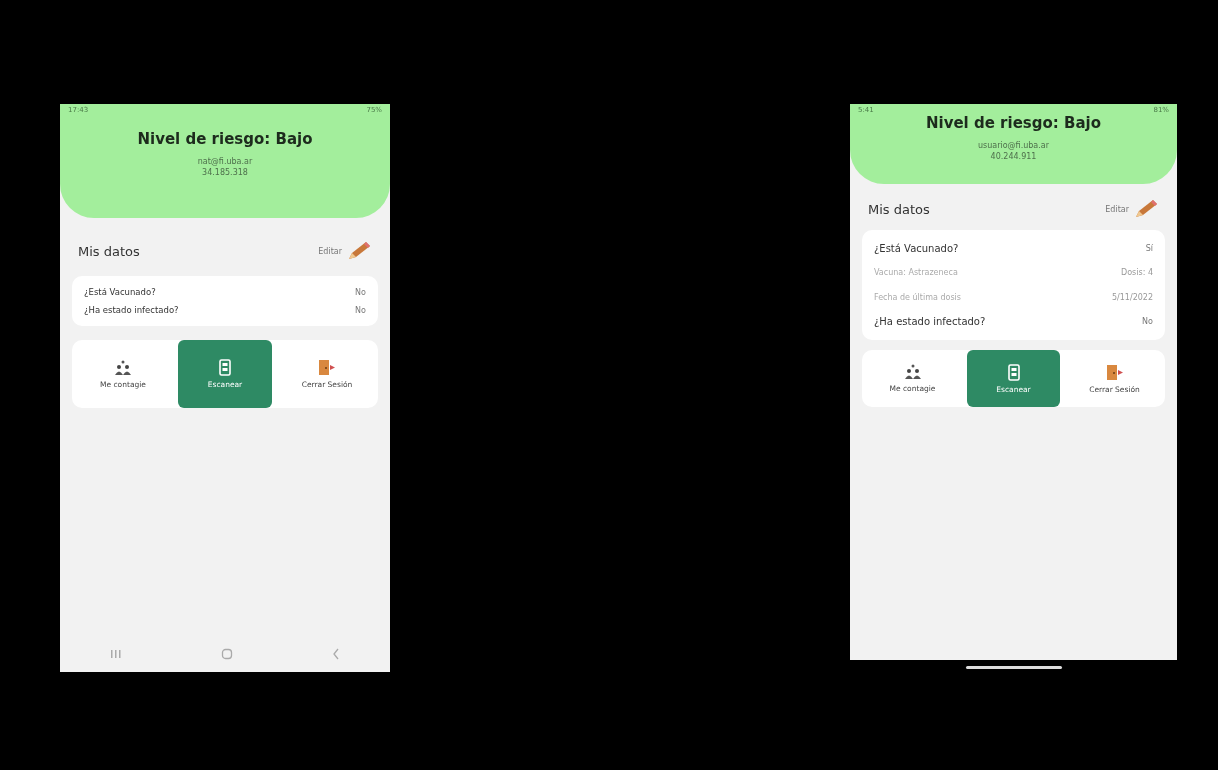  What do you see at coordinates (1149, 248) in the screenshot?
I see `row-value: Sí` at bounding box center [1149, 248].